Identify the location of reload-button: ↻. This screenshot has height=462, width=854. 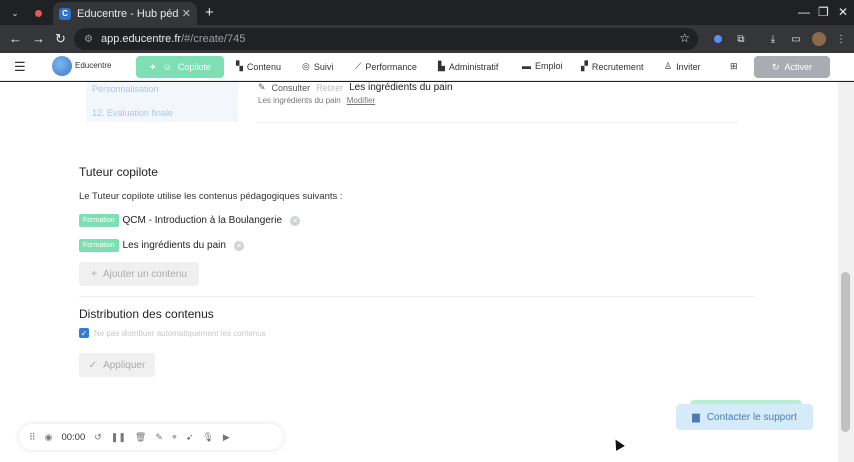
(60, 39).